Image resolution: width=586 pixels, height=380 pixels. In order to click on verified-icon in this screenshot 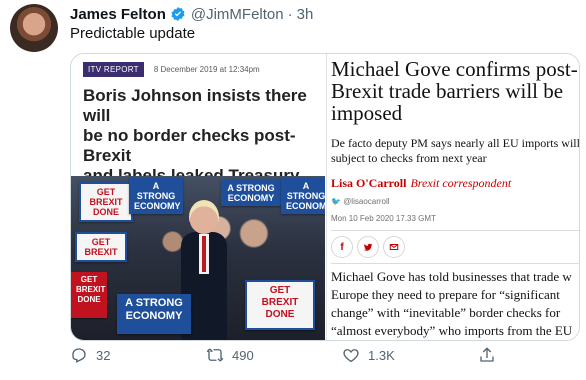, I will do `click(178, 14)`.